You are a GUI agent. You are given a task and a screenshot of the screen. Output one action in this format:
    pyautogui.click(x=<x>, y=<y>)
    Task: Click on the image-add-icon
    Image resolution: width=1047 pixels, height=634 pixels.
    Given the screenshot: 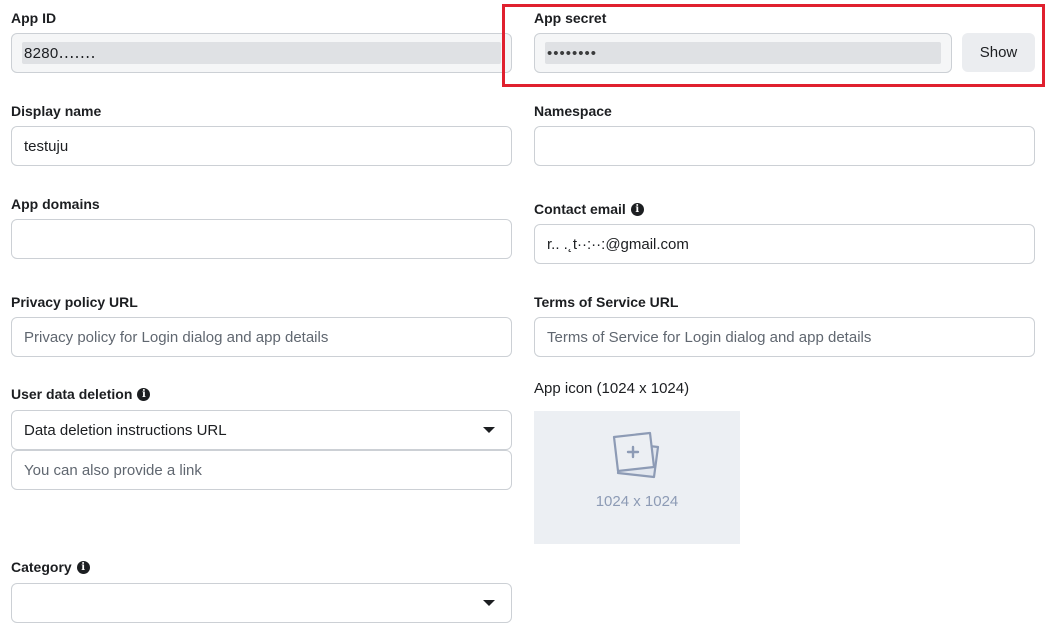 What is the action you would take?
    pyautogui.click(x=636, y=455)
    